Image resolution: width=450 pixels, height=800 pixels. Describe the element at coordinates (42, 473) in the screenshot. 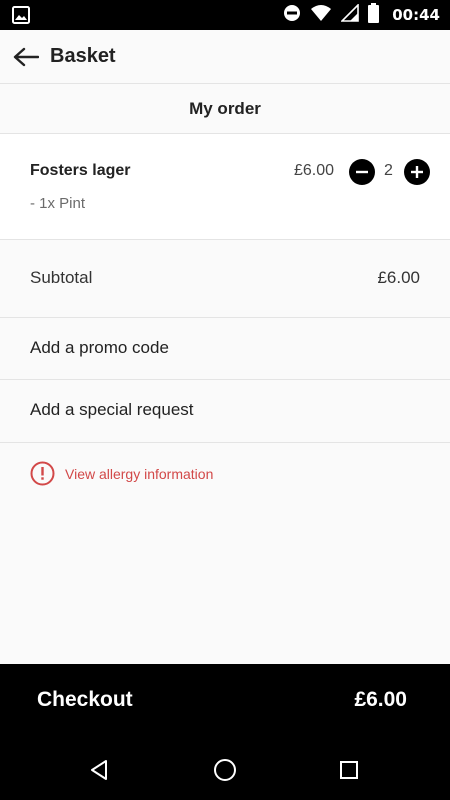

I see `alert-circle-icon` at that location.